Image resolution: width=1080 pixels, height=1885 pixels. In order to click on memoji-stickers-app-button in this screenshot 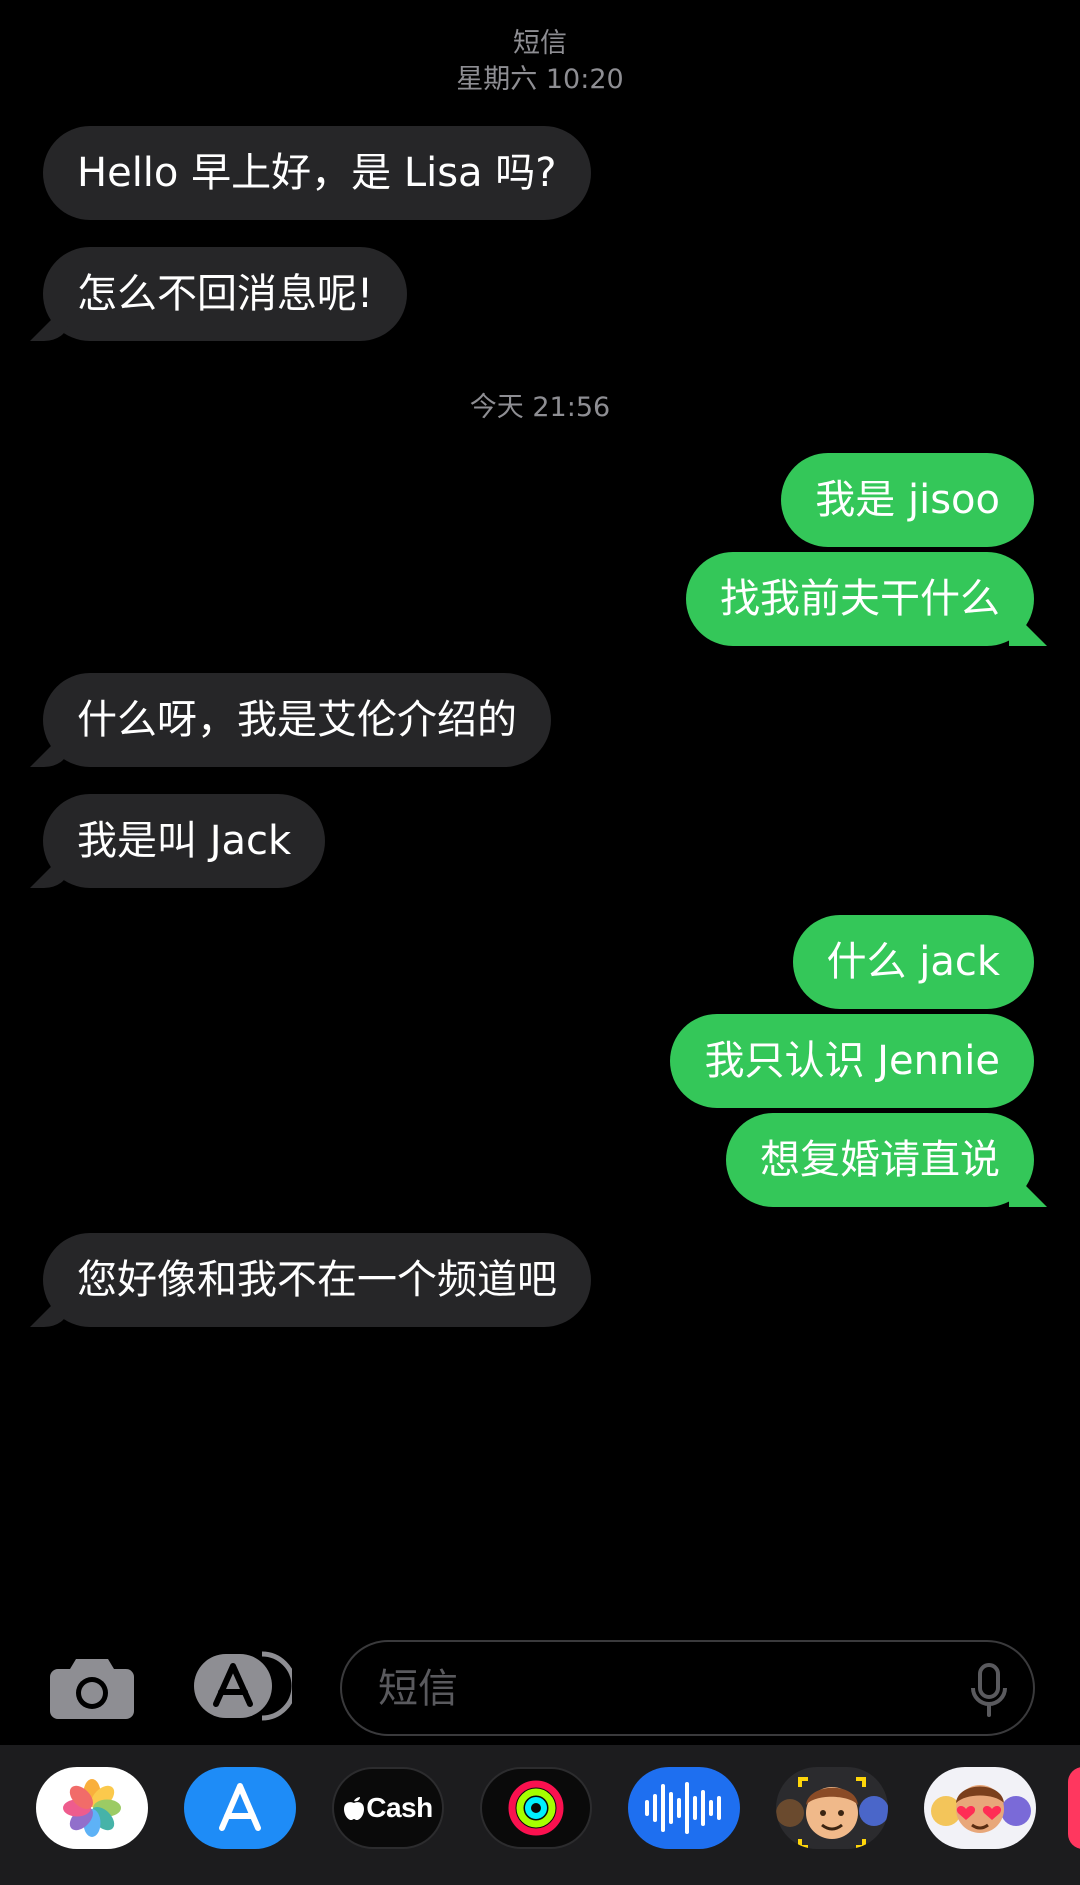, I will do `click(980, 1808)`.